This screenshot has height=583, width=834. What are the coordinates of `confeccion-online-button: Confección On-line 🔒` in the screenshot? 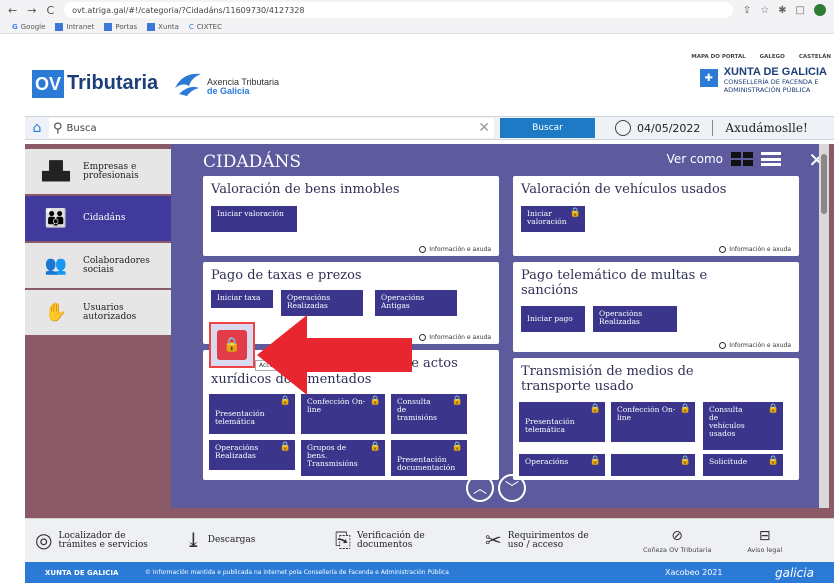 It's located at (343, 414).